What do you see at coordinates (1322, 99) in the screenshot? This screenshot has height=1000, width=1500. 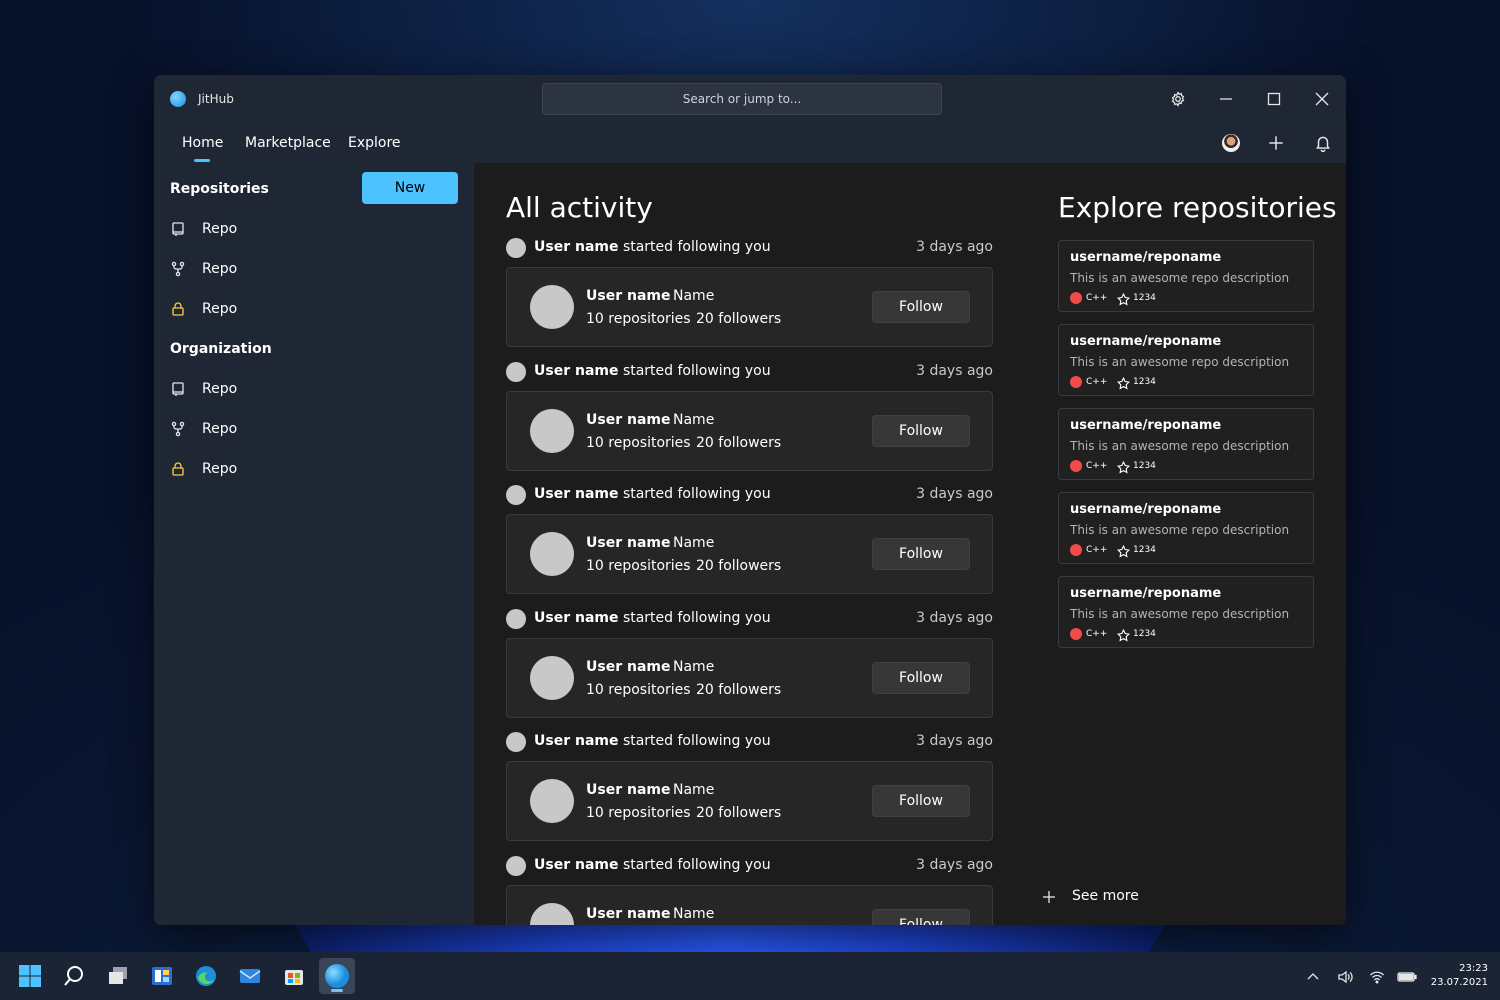 I see `close-icon` at bounding box center [1322, 99].